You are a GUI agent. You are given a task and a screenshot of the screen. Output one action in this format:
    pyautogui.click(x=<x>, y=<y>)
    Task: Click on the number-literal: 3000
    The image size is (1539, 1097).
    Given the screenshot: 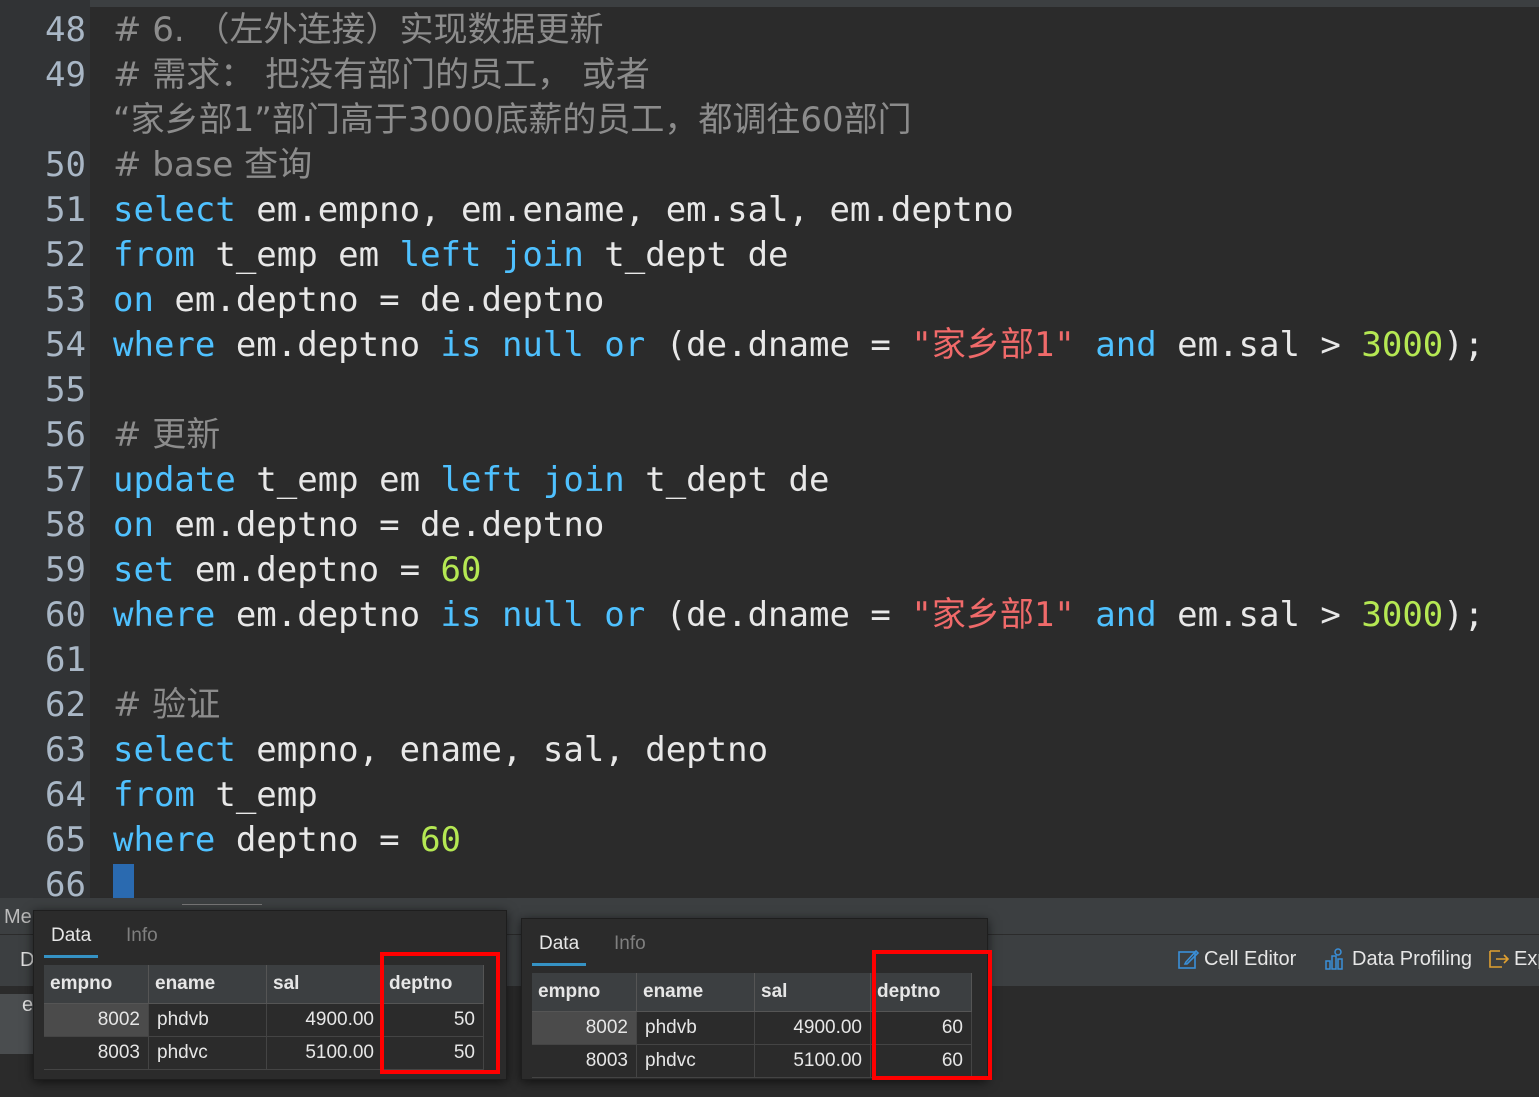 What is the action you would take?
    pyautogui.click(x=1402, y=615)
    